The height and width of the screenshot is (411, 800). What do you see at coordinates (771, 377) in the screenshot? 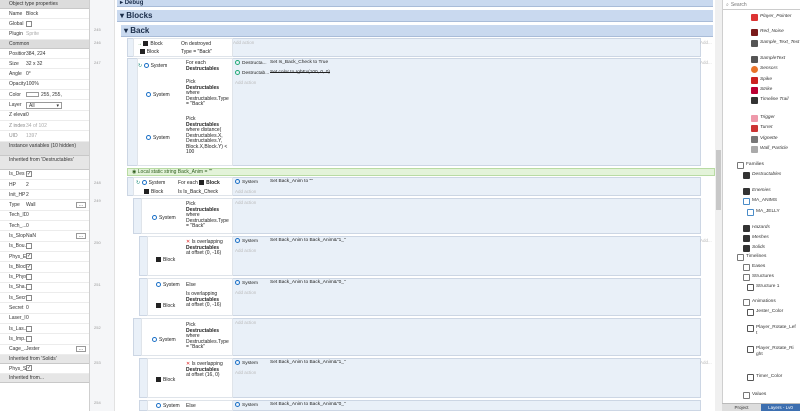
I see `tree-item: Timer_Color` at bounding box center [771, 377].